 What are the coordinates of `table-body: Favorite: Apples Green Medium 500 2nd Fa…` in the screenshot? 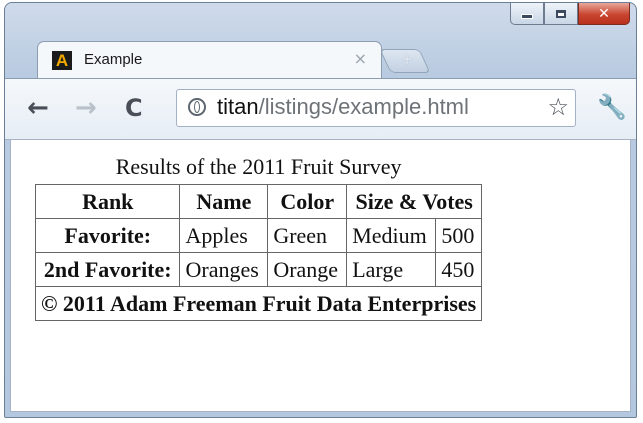 It's located at (258, 252).